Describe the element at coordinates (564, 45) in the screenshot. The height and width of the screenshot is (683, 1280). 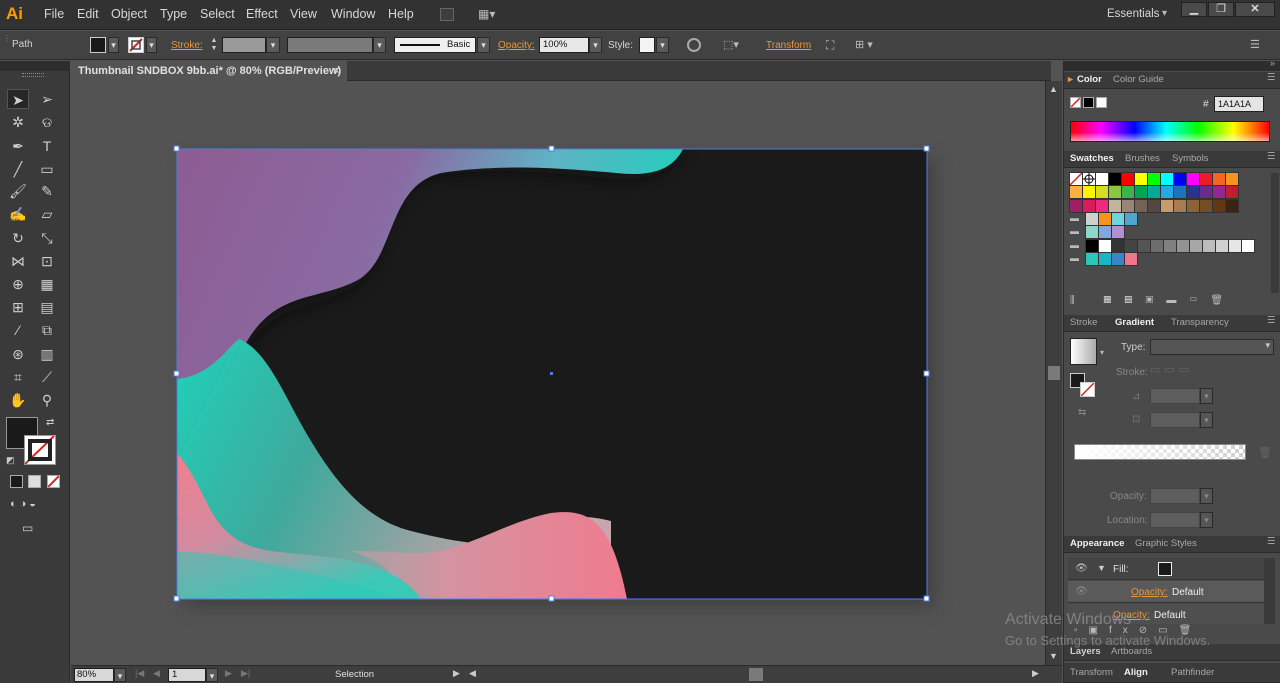
I see `opacity-field: 100%` at that location.